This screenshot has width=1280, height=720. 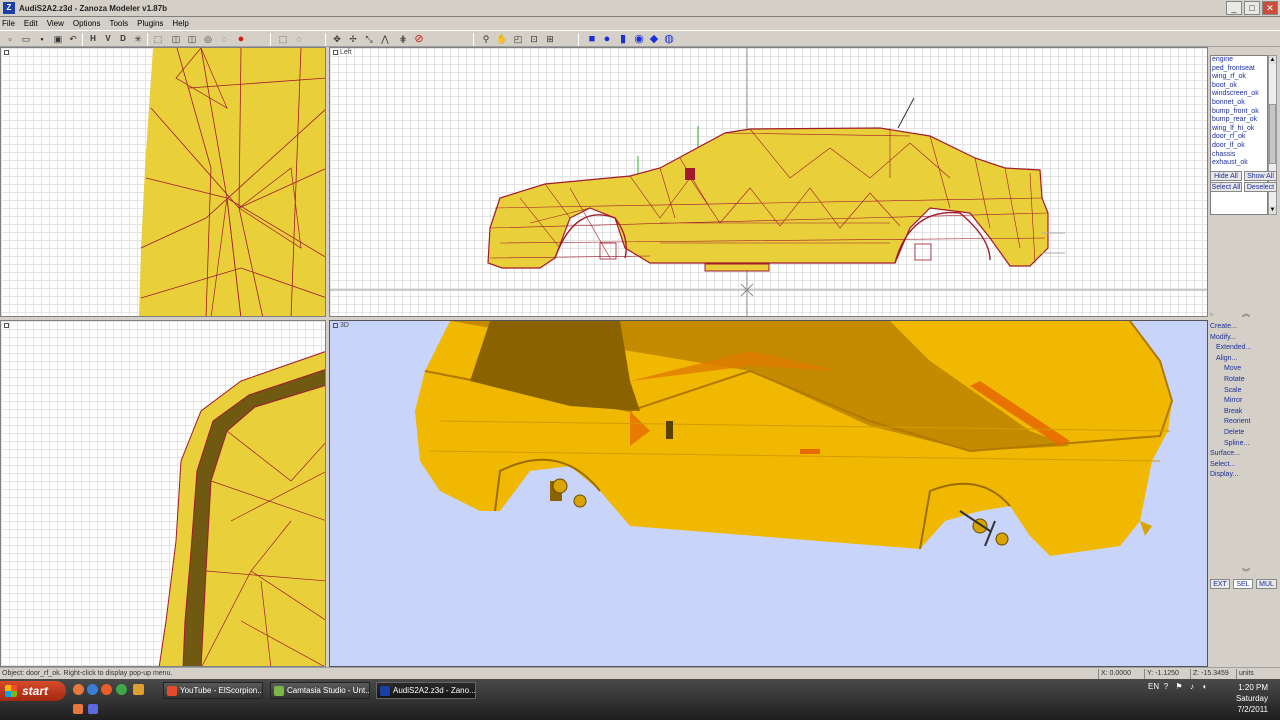 What do you see at coordinates (150, 23) in the screenshot?
I see `menu-plugins: Plugins` at bounding box center [150, 23].